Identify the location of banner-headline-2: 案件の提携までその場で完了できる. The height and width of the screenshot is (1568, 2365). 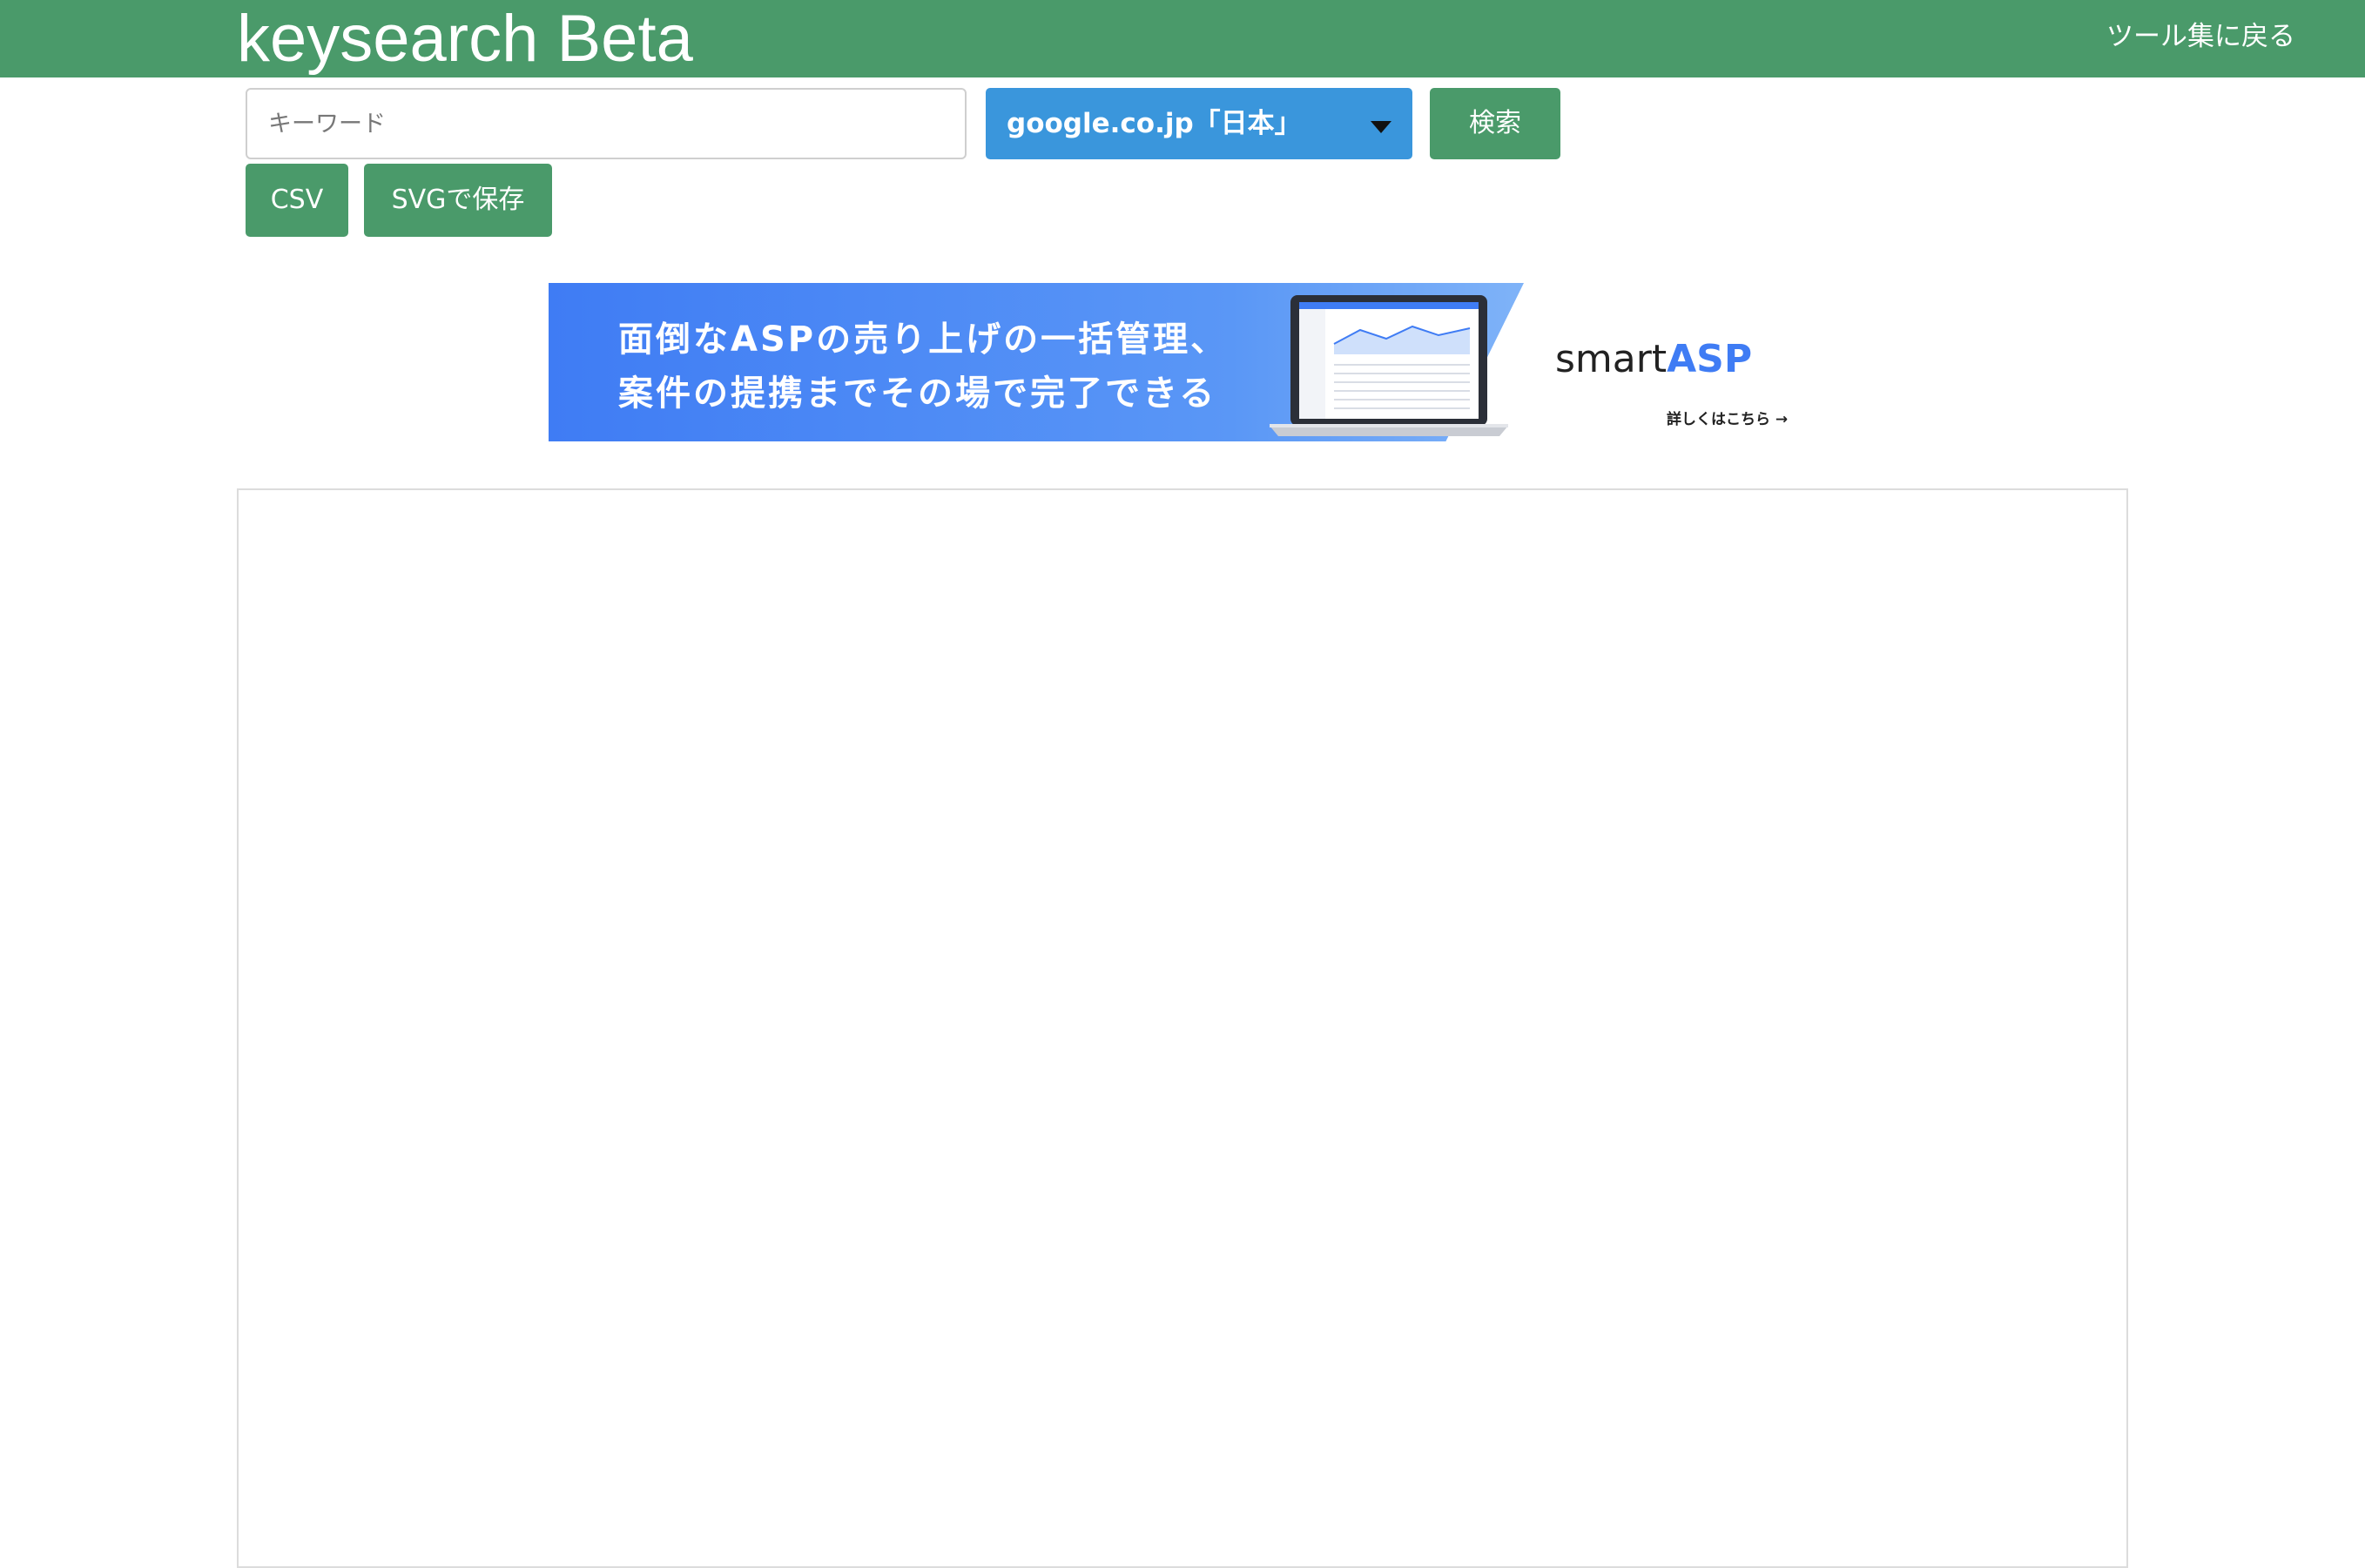
(917, 393).